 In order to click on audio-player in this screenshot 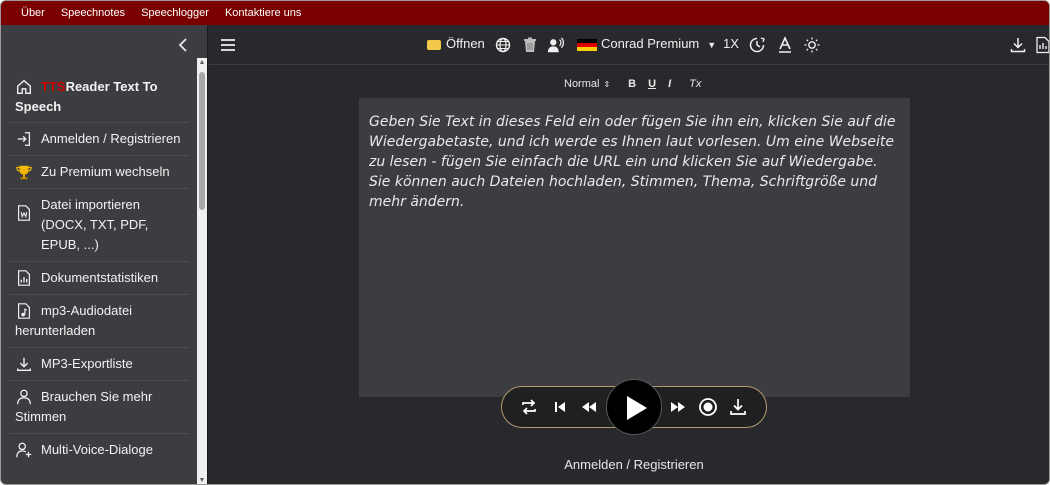, I will do `click(634, 407)`.